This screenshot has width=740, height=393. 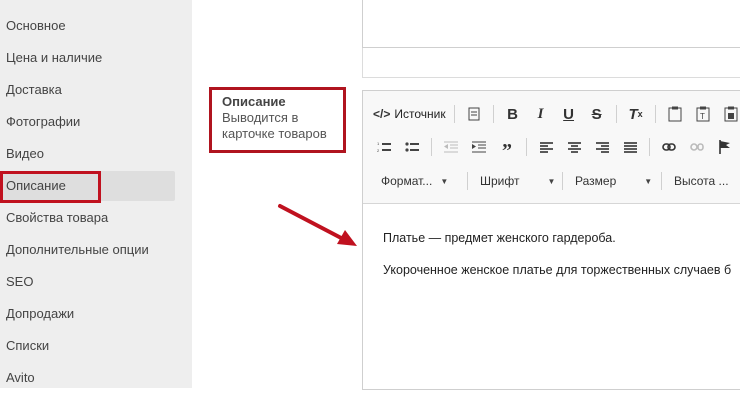 What do you see at coordinates (451, 147) in the screenshot?
I see `outdent-icon` at bounding box center [451, 147].